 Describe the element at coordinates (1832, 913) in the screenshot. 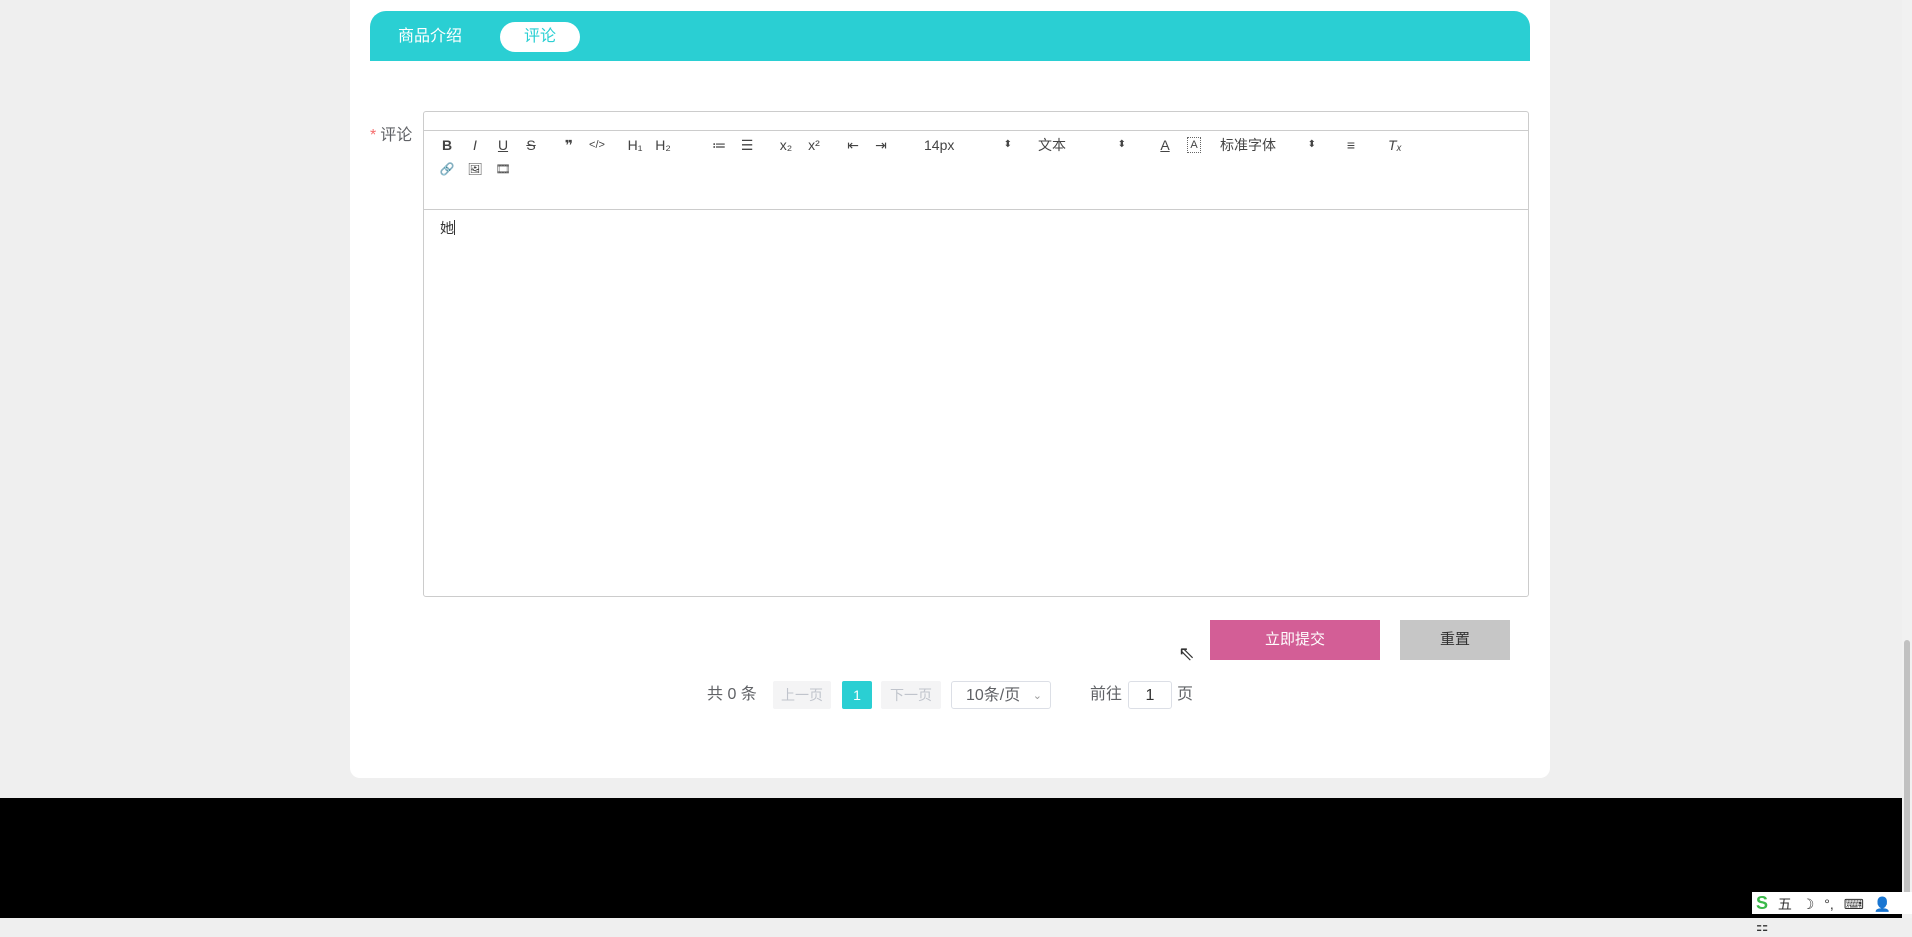

I see `ime-toolbar: S 五 ☽ °, ⌨ 👤 ⚏` at that location.